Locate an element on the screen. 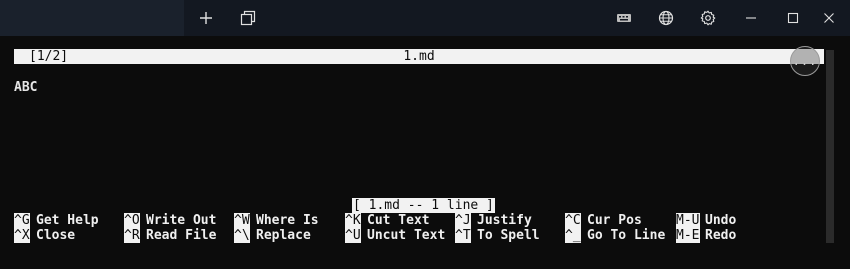 The width and height of the screenshot is (850, 269). close-icon is located at coordinates (829, 18).